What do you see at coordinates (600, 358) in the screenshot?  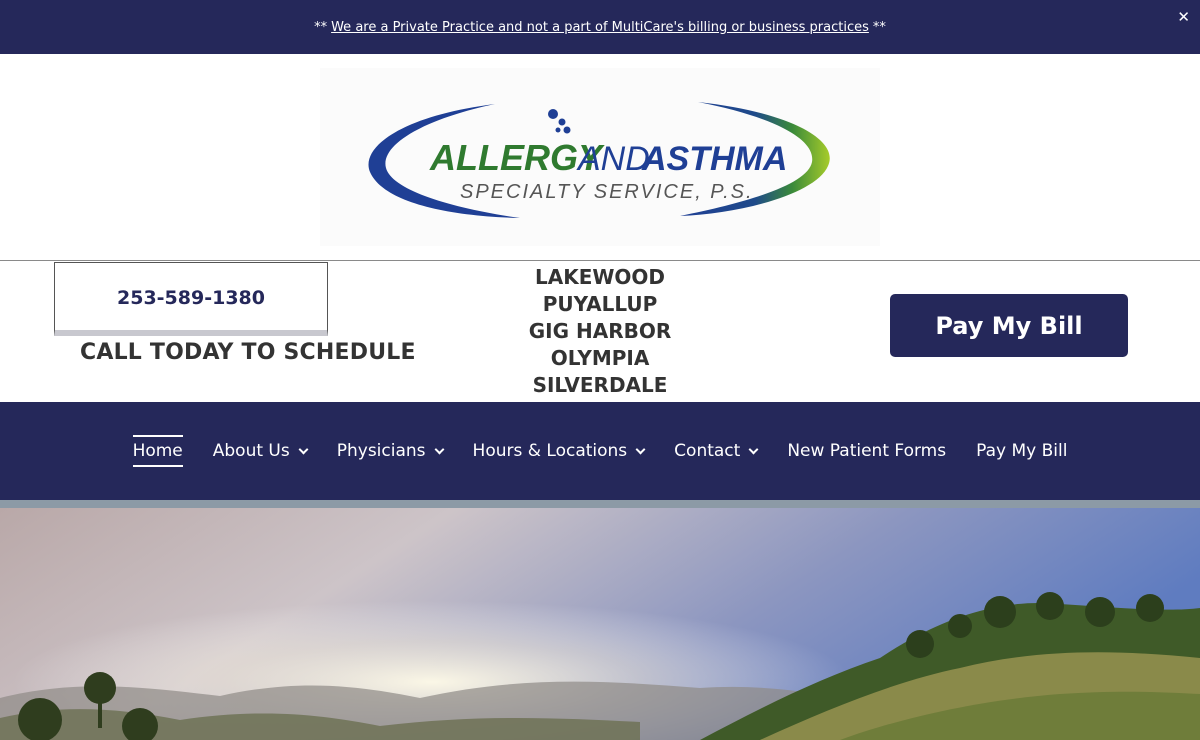 I see `location-item: OLYMPIA` at bounding box center [600, 358].